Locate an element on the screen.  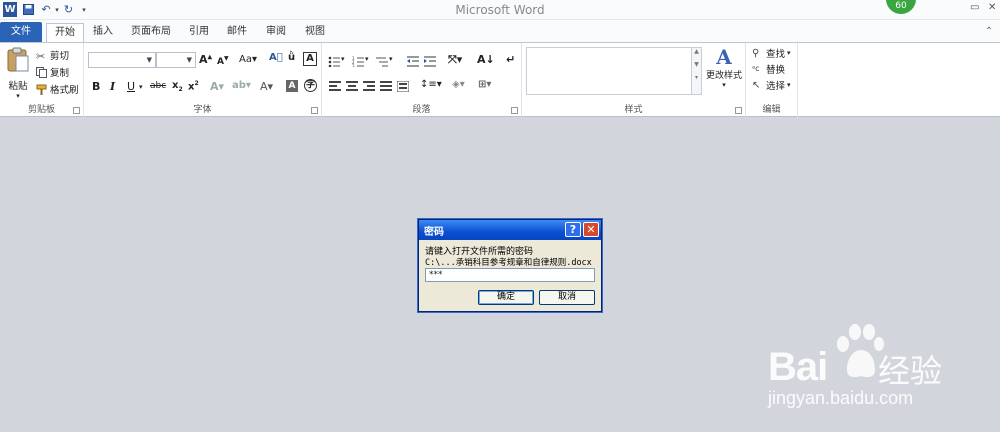
replace-button: ᵃc 替换 is located at coordinates (769, 69).